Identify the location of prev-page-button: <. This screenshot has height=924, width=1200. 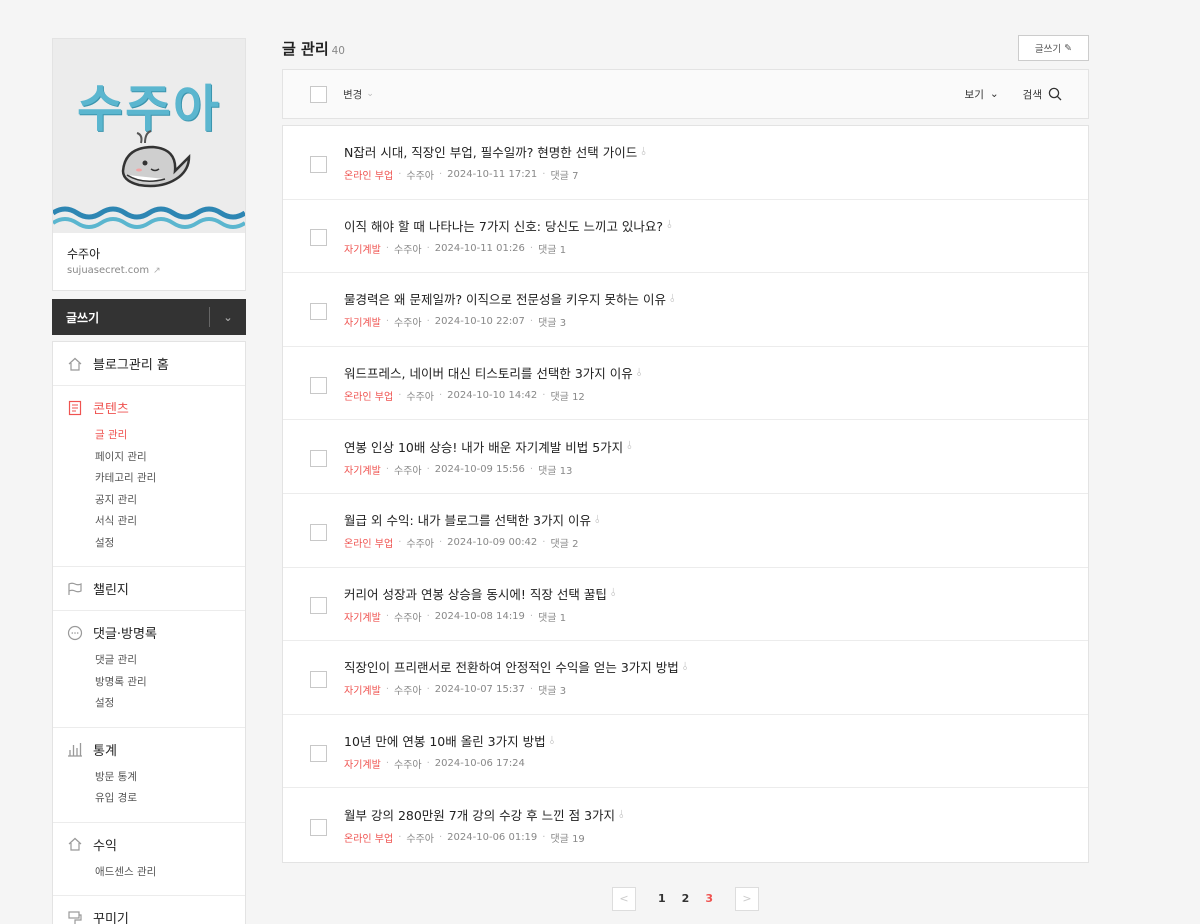
(624, 898).